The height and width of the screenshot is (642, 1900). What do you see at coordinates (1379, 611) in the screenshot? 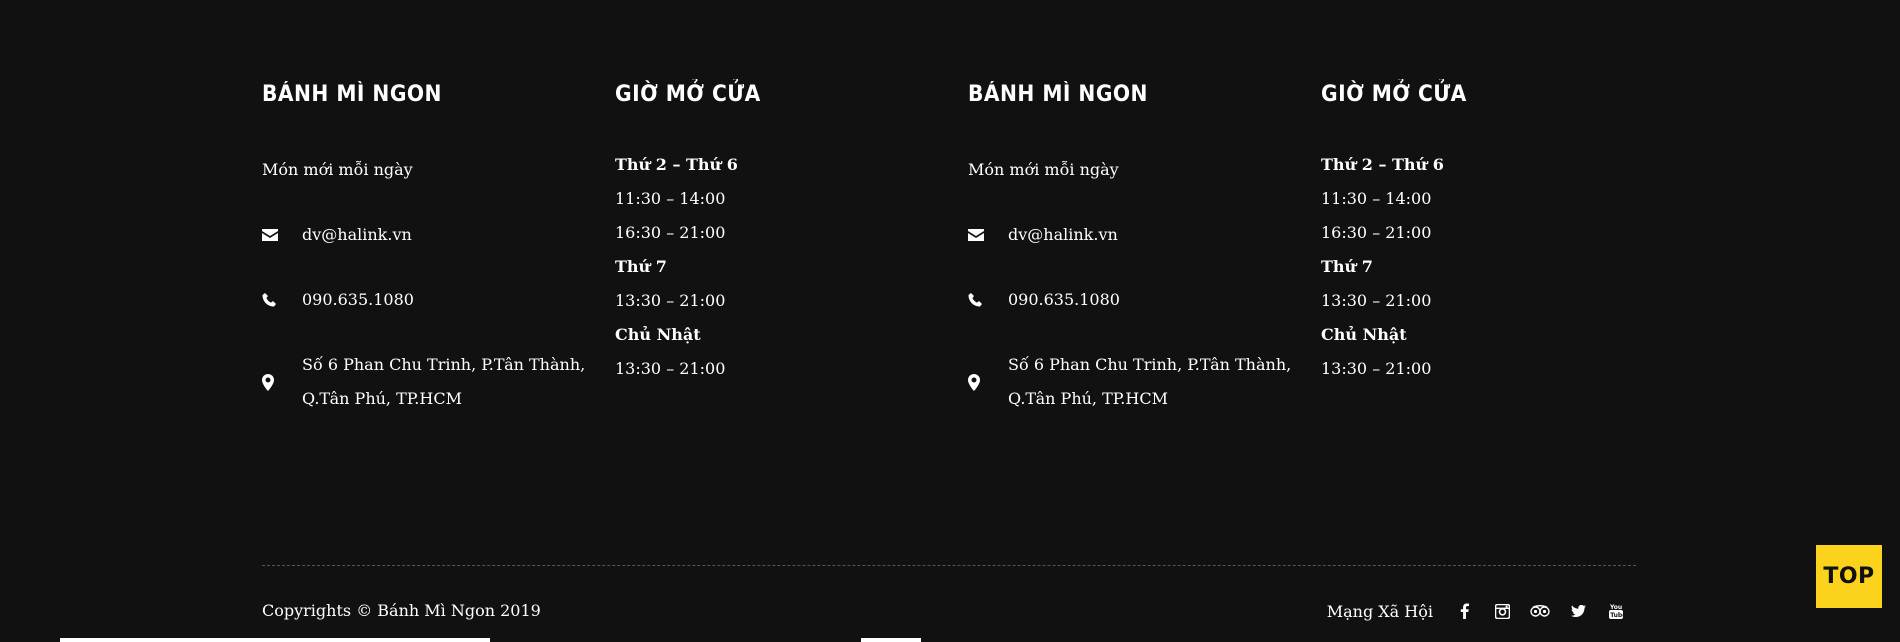
I see `social-label: Mạng Xã Hội` at bounding box center [1379, 611].